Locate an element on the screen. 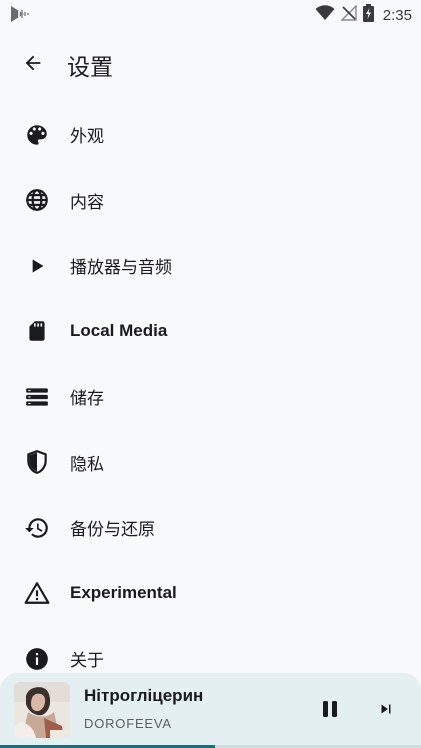 Image resolution: width=421 pixels, height=748 pixels. no-signal-icon is located at coordinates (348, 14).